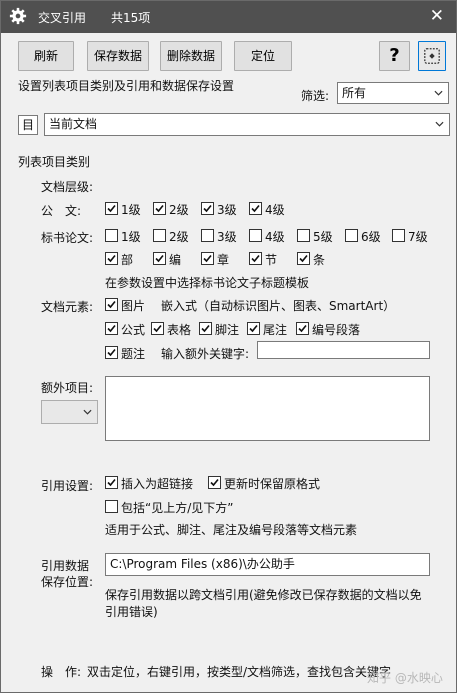 This screenshot has width=457, height=693. Describe the element at coordinates (271, 260) in the screenshot. I see `tender-section-label: 节` at that location.